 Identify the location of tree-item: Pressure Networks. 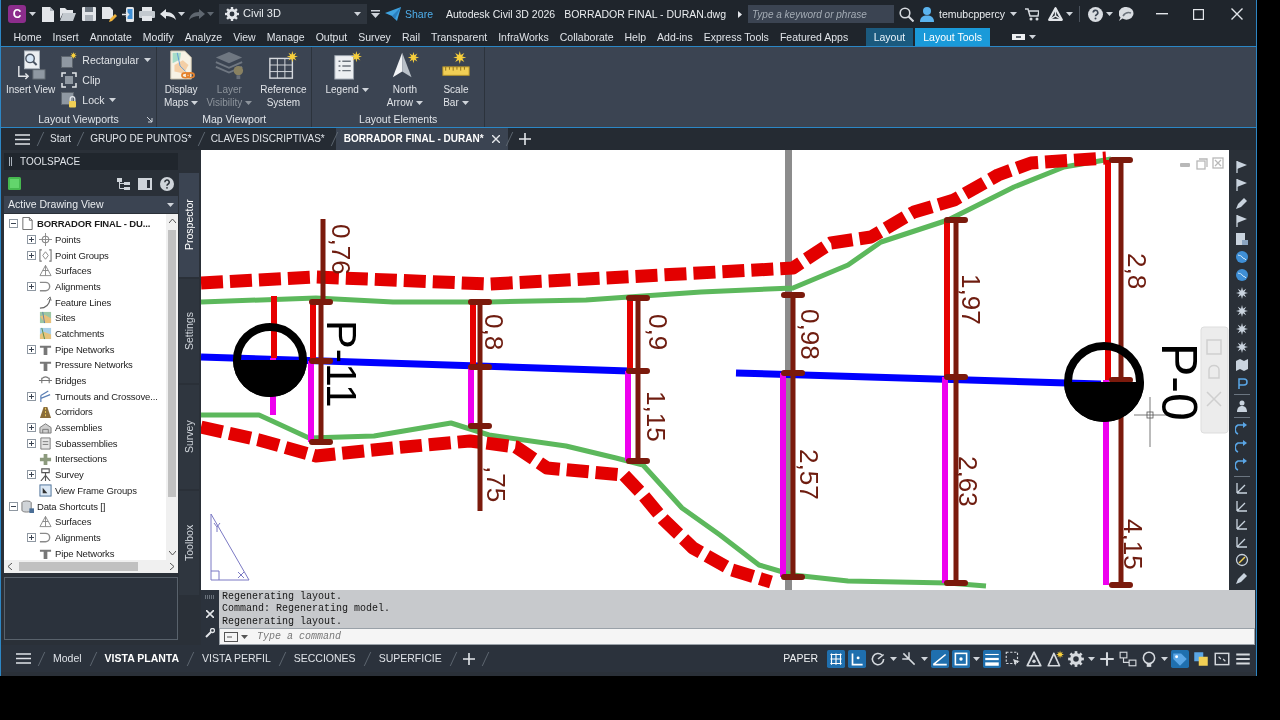
(94, 365).